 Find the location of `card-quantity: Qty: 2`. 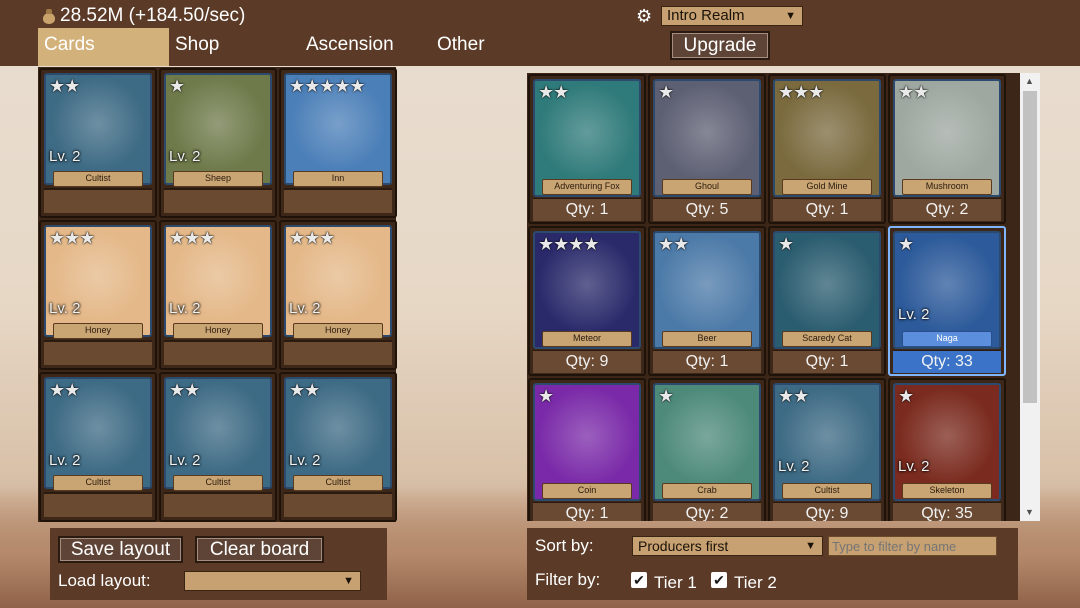

card-quantity: Qty: 2 is located at coordinates (707, 511).